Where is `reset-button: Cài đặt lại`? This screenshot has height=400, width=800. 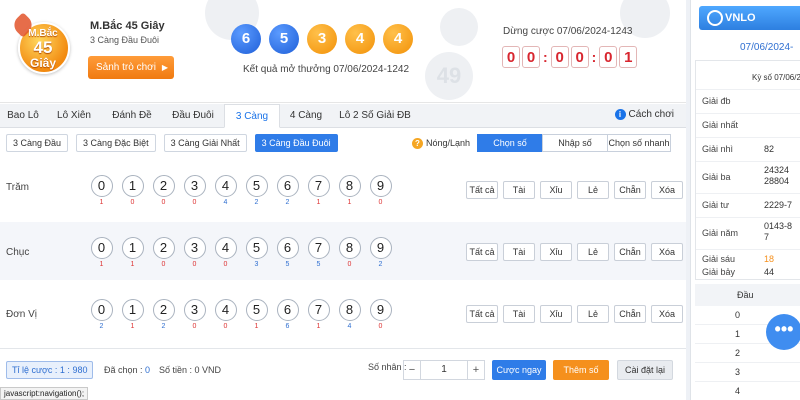
reset-button: Cài đặt lại is located at coordinates (645, 370).